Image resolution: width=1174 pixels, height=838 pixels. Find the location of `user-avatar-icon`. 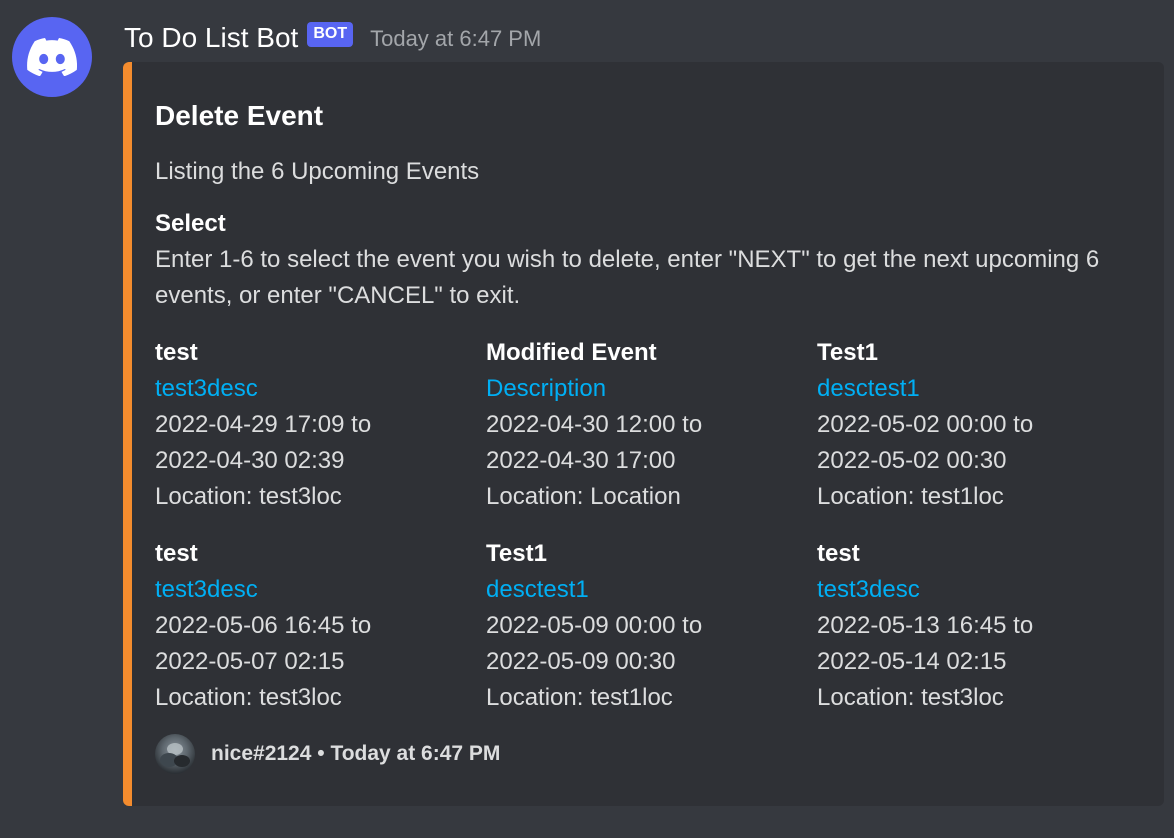

user-avatar-icon is located at coordinates (175, 754).